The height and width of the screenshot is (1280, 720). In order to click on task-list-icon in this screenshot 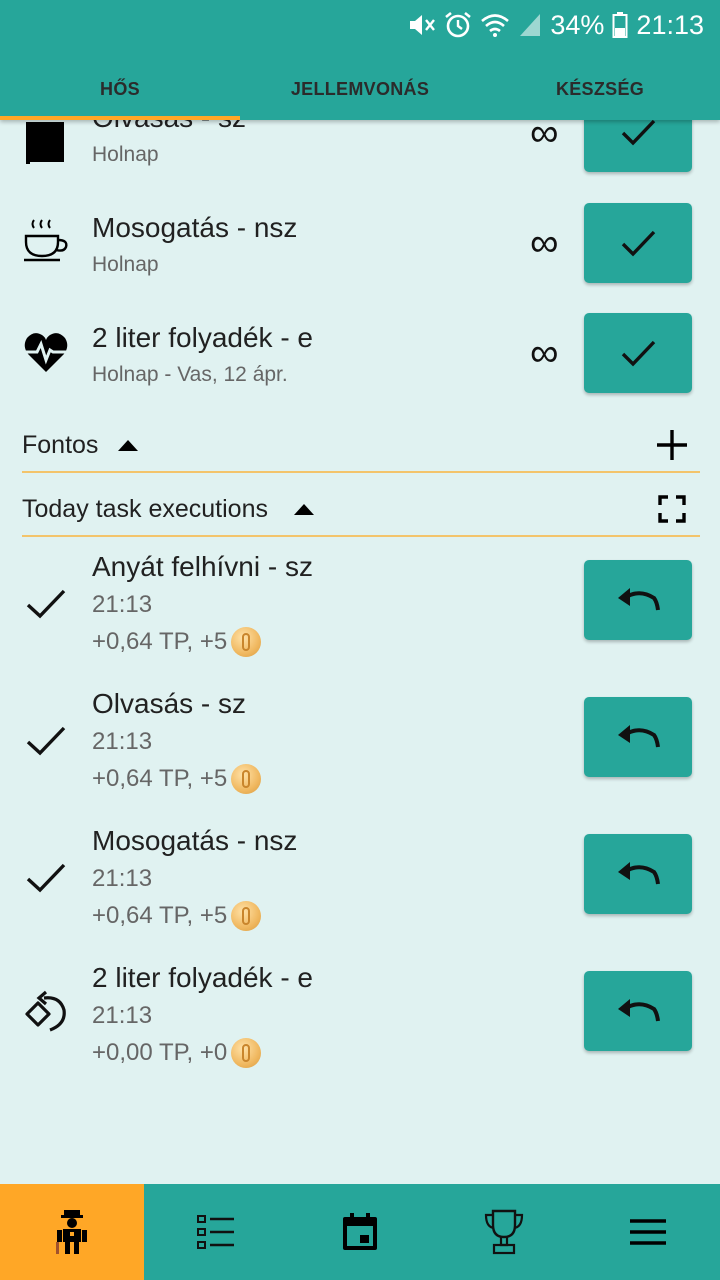, I will do `click(215, 1232)`.